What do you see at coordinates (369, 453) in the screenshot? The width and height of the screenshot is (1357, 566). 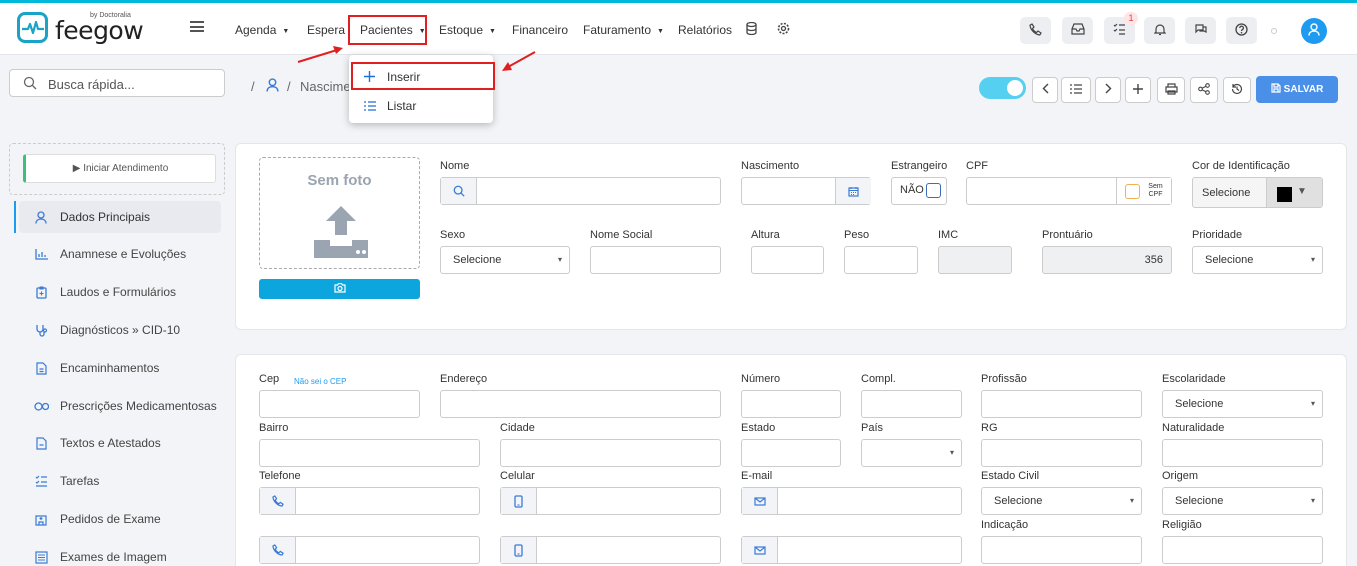 I see `bairro-field` at bounding box center [369, 453].